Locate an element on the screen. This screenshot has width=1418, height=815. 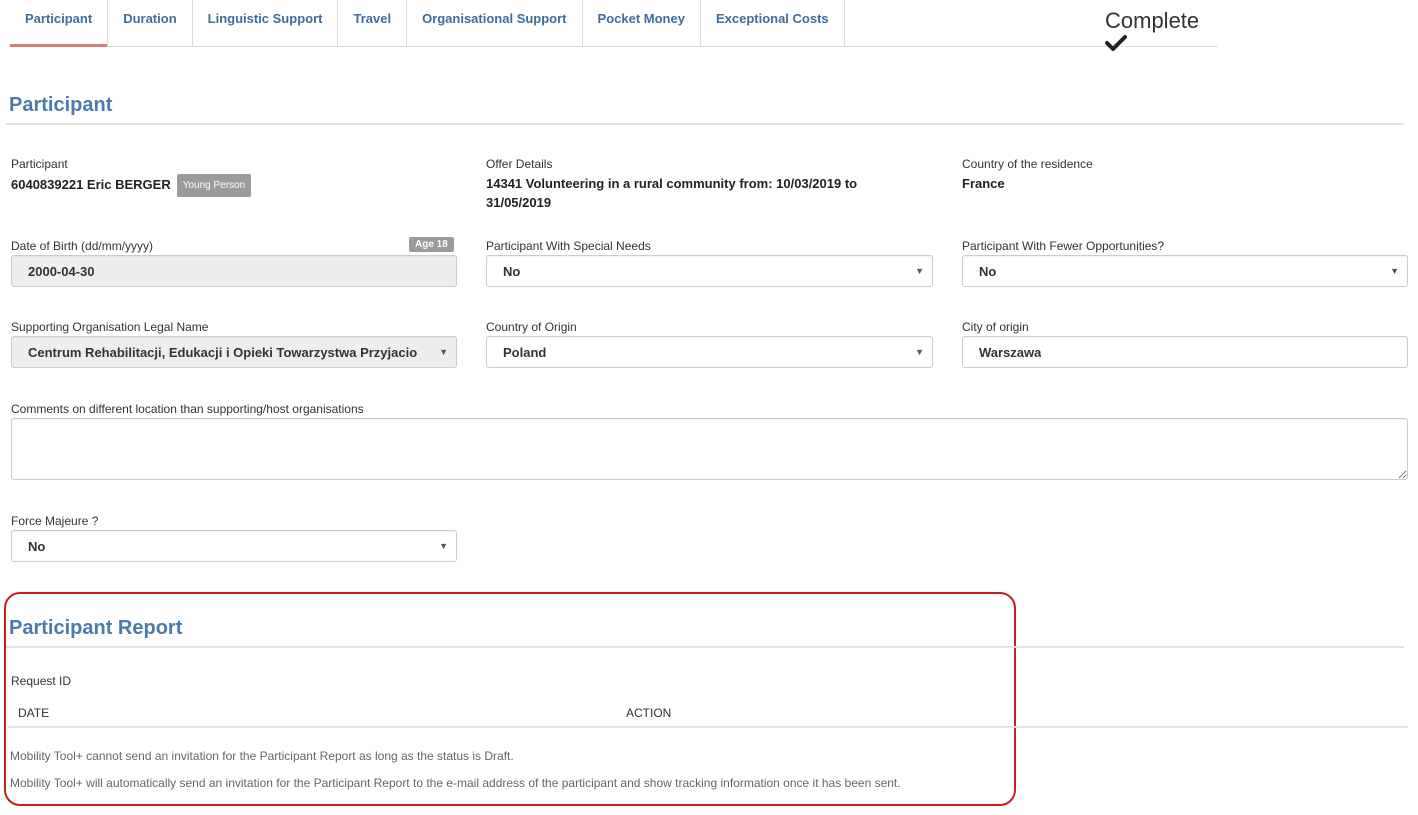
column-header-date: DATE is located at coordinates (34, 713).